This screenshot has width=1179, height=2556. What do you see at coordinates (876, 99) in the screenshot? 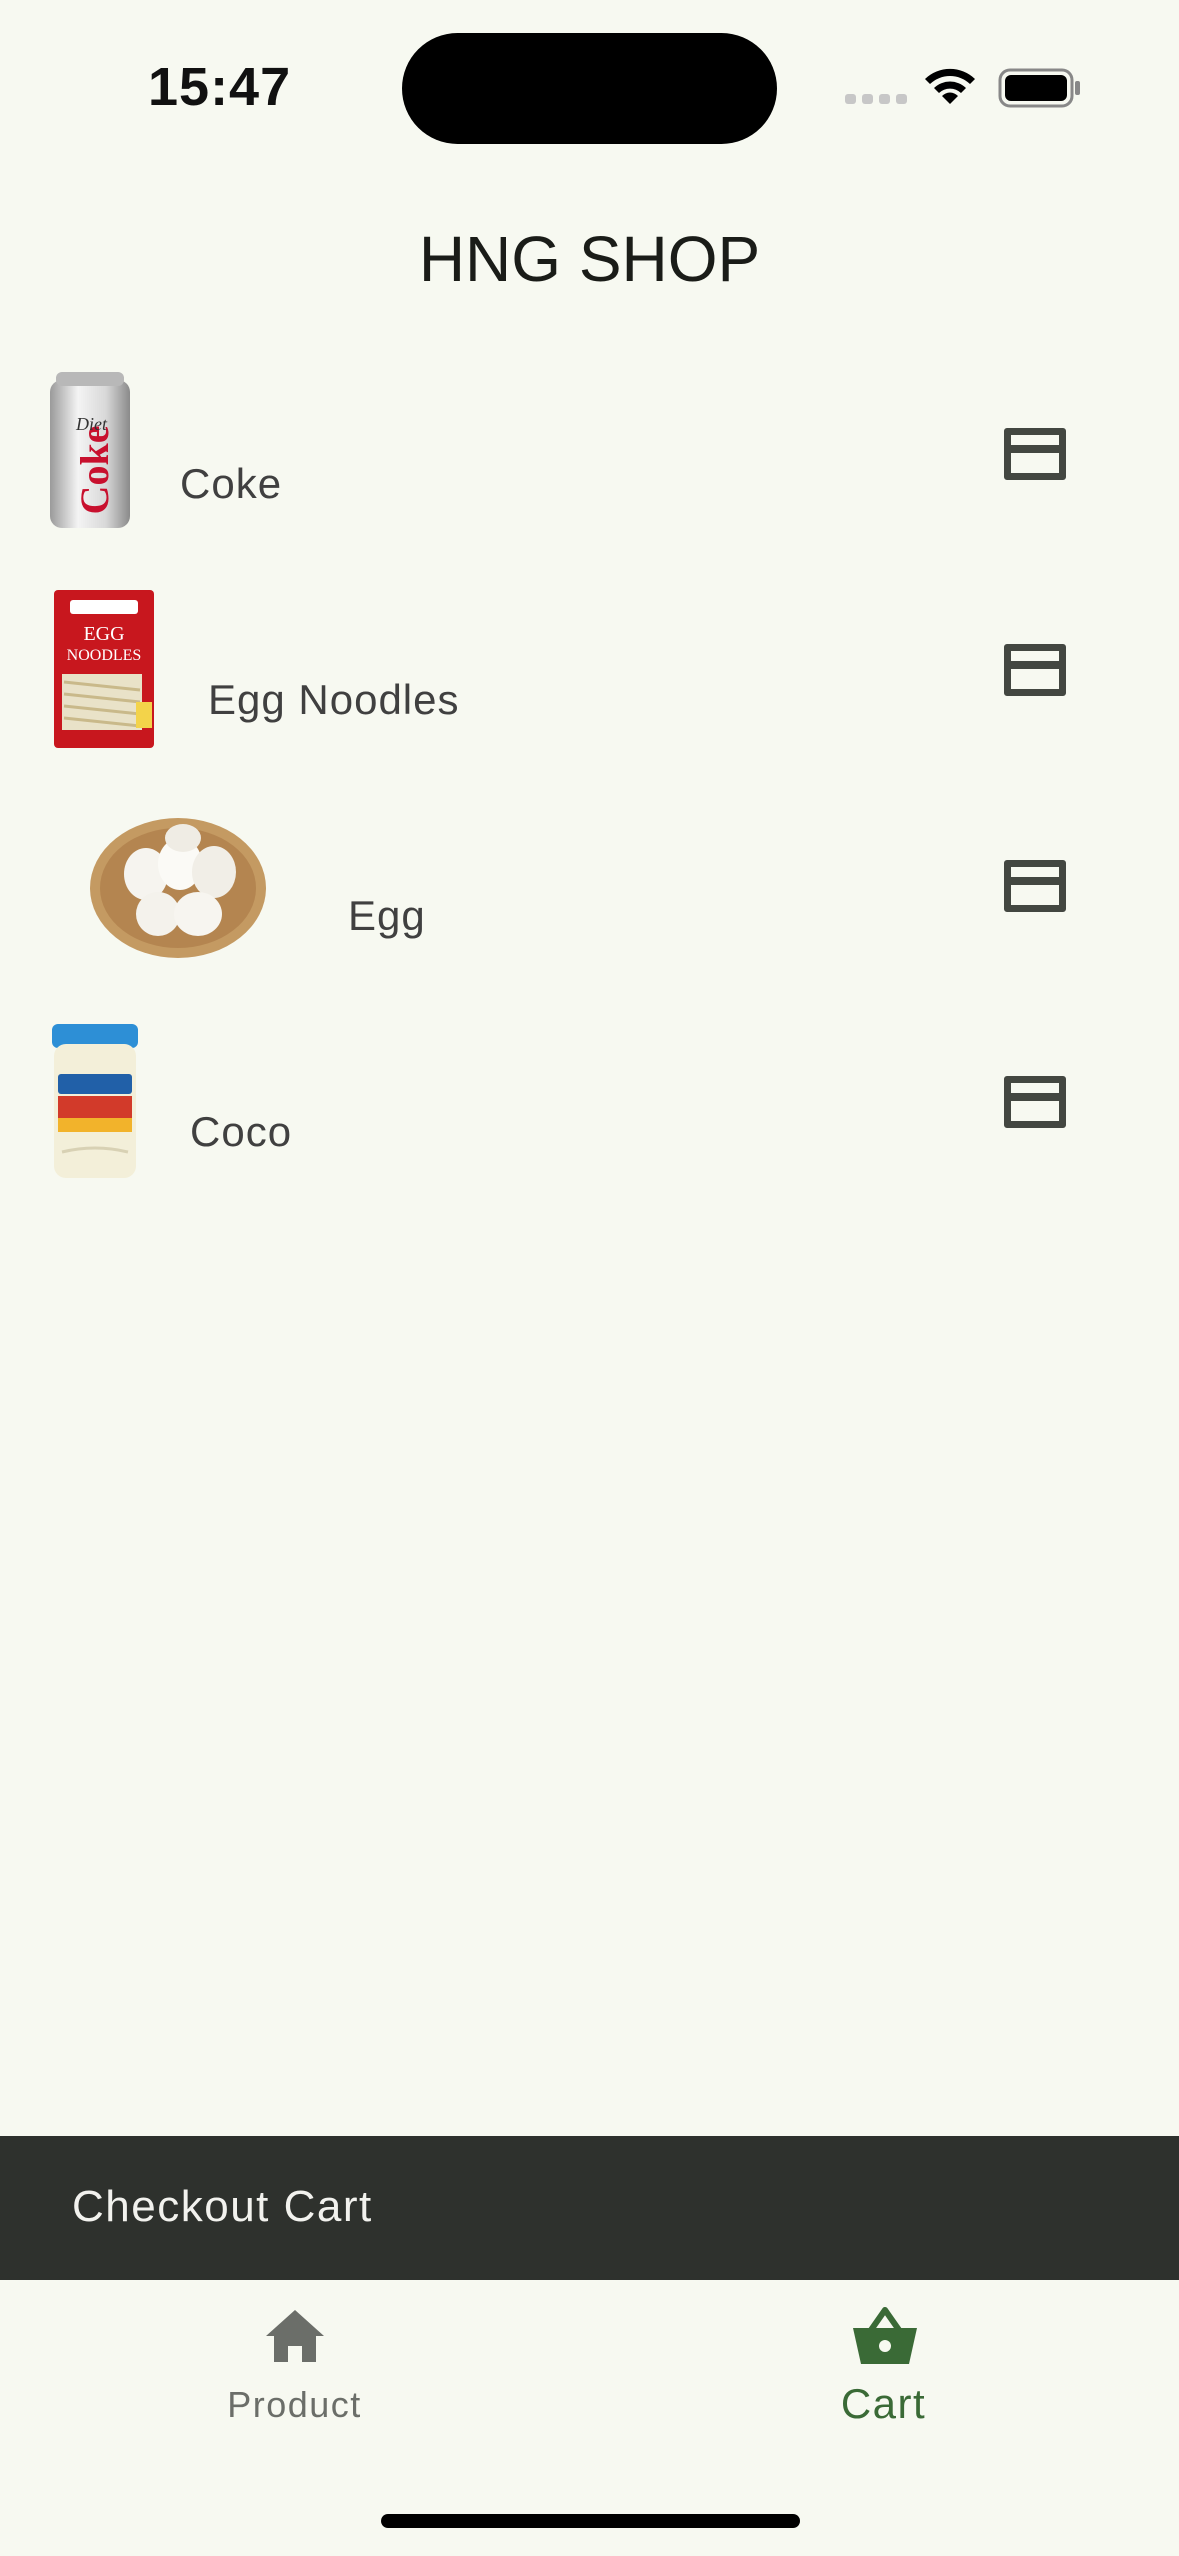
I see `cellular-signal-icon` at bounding box center [876, 99].